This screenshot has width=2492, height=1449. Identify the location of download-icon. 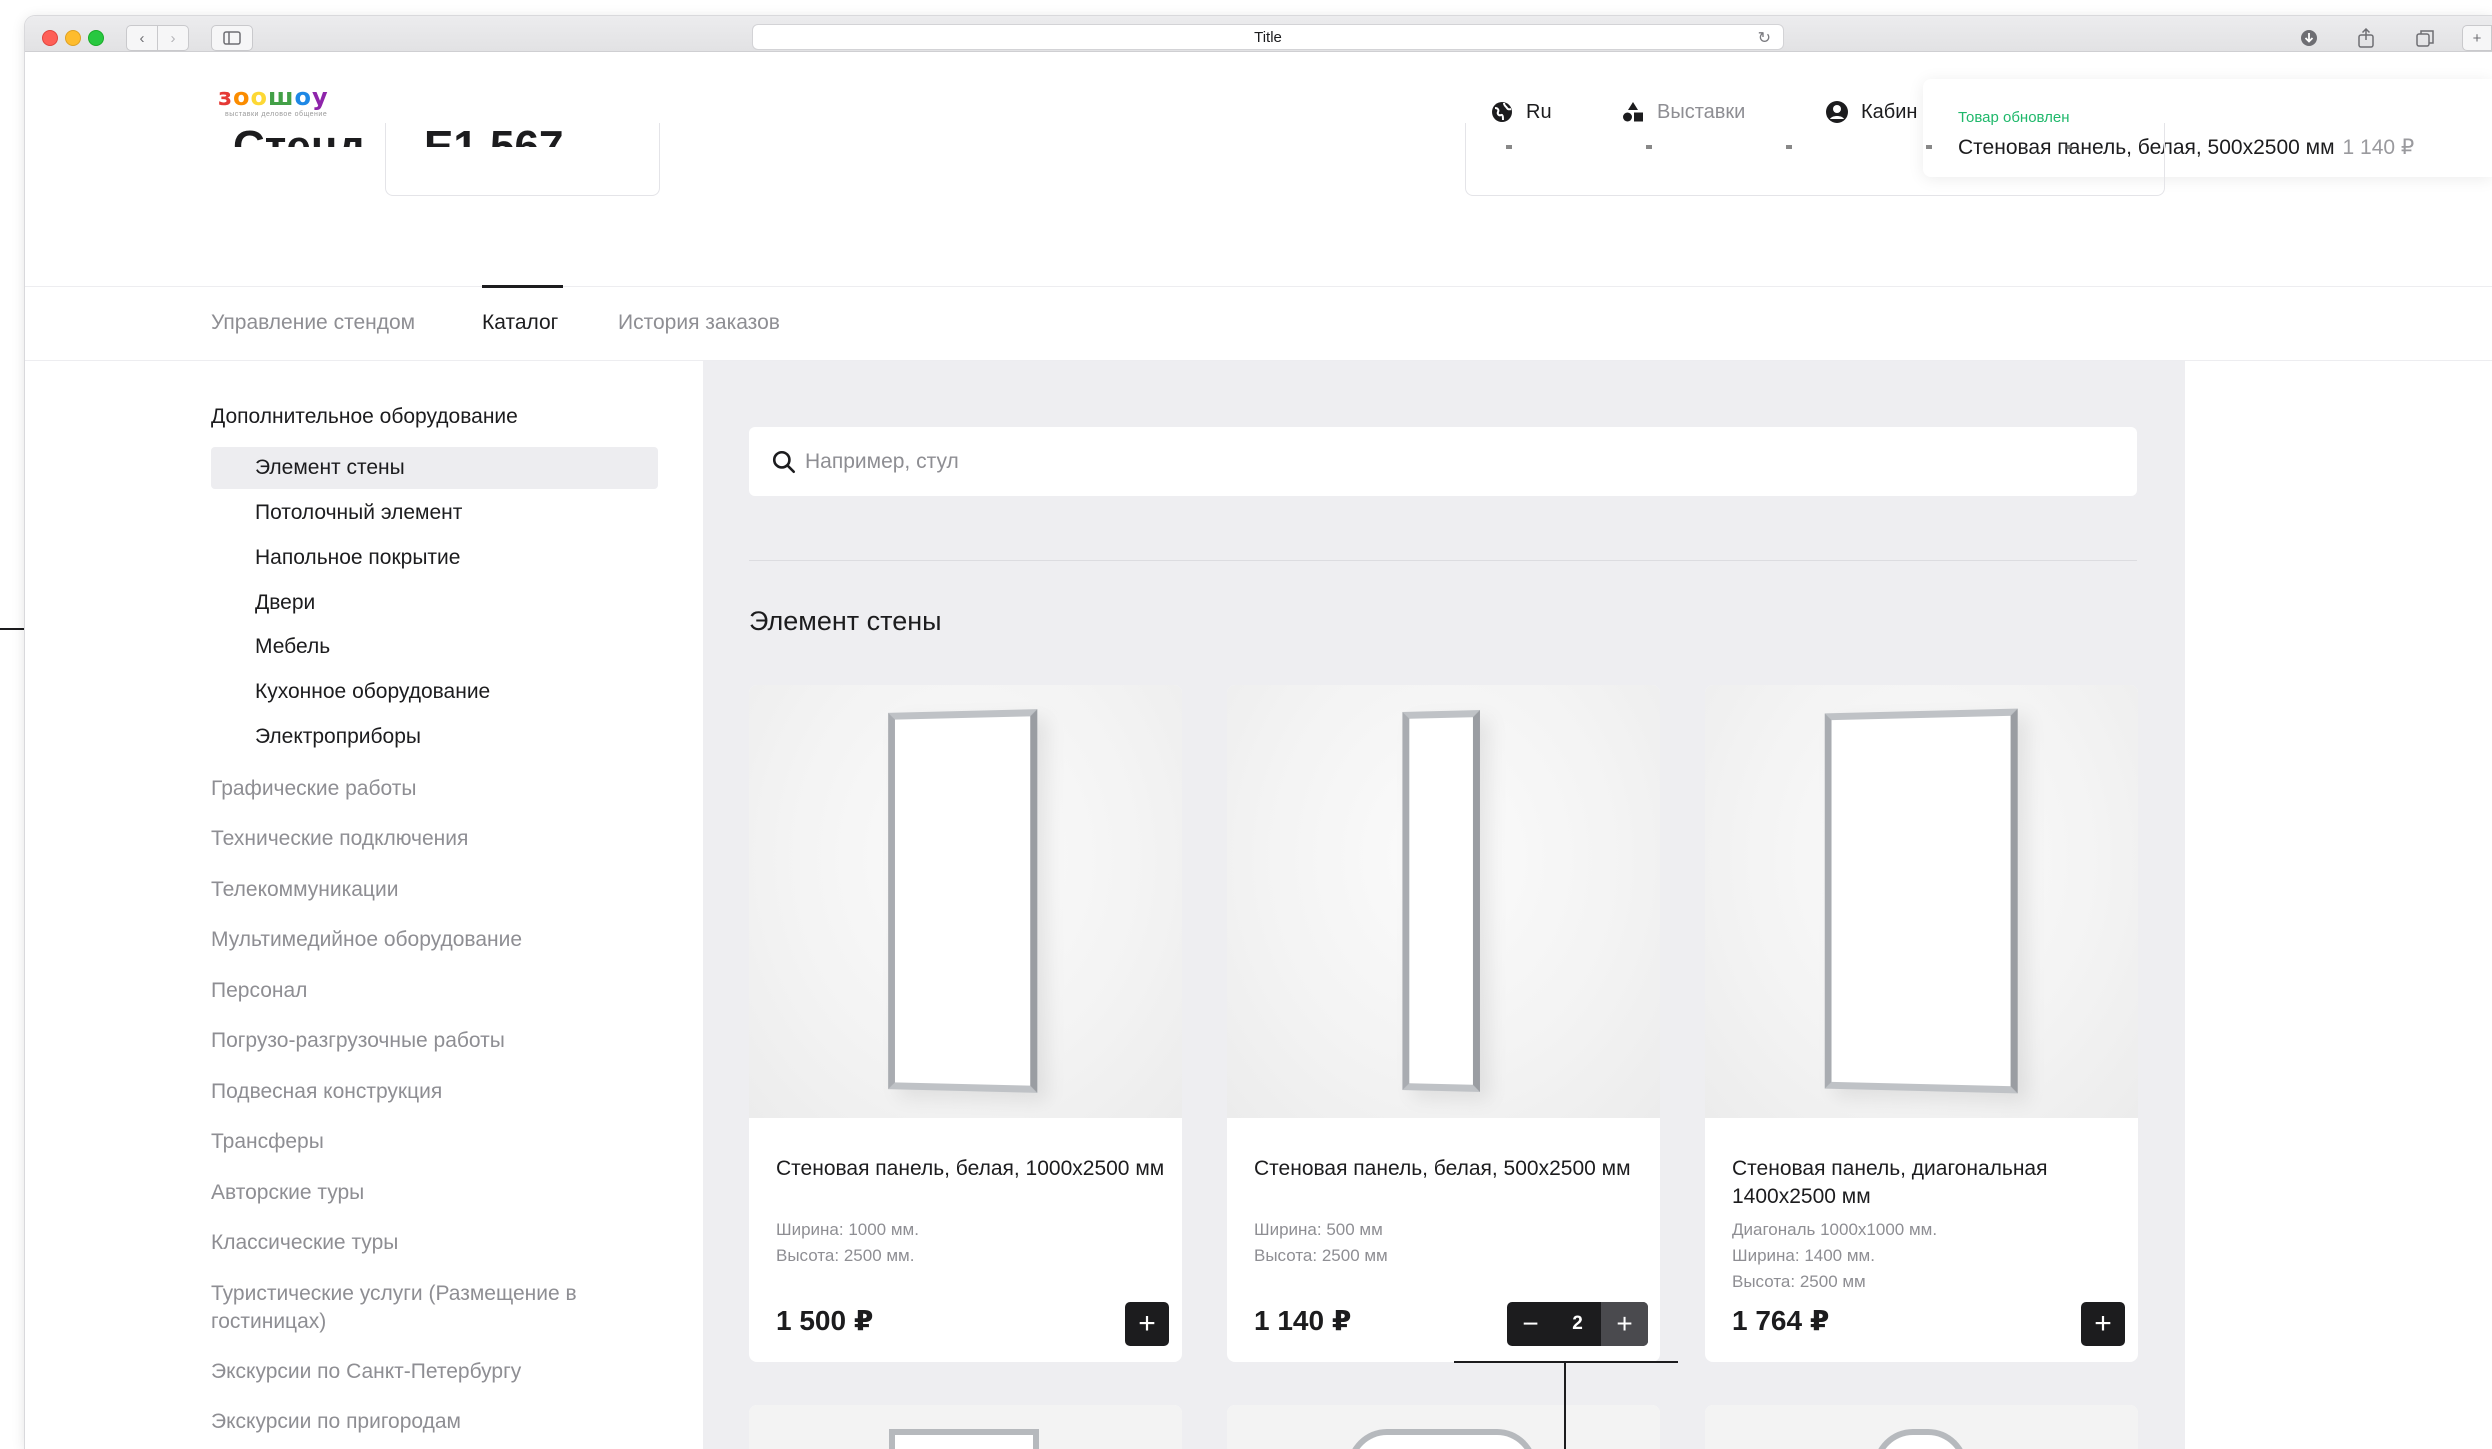
(2309, 38).